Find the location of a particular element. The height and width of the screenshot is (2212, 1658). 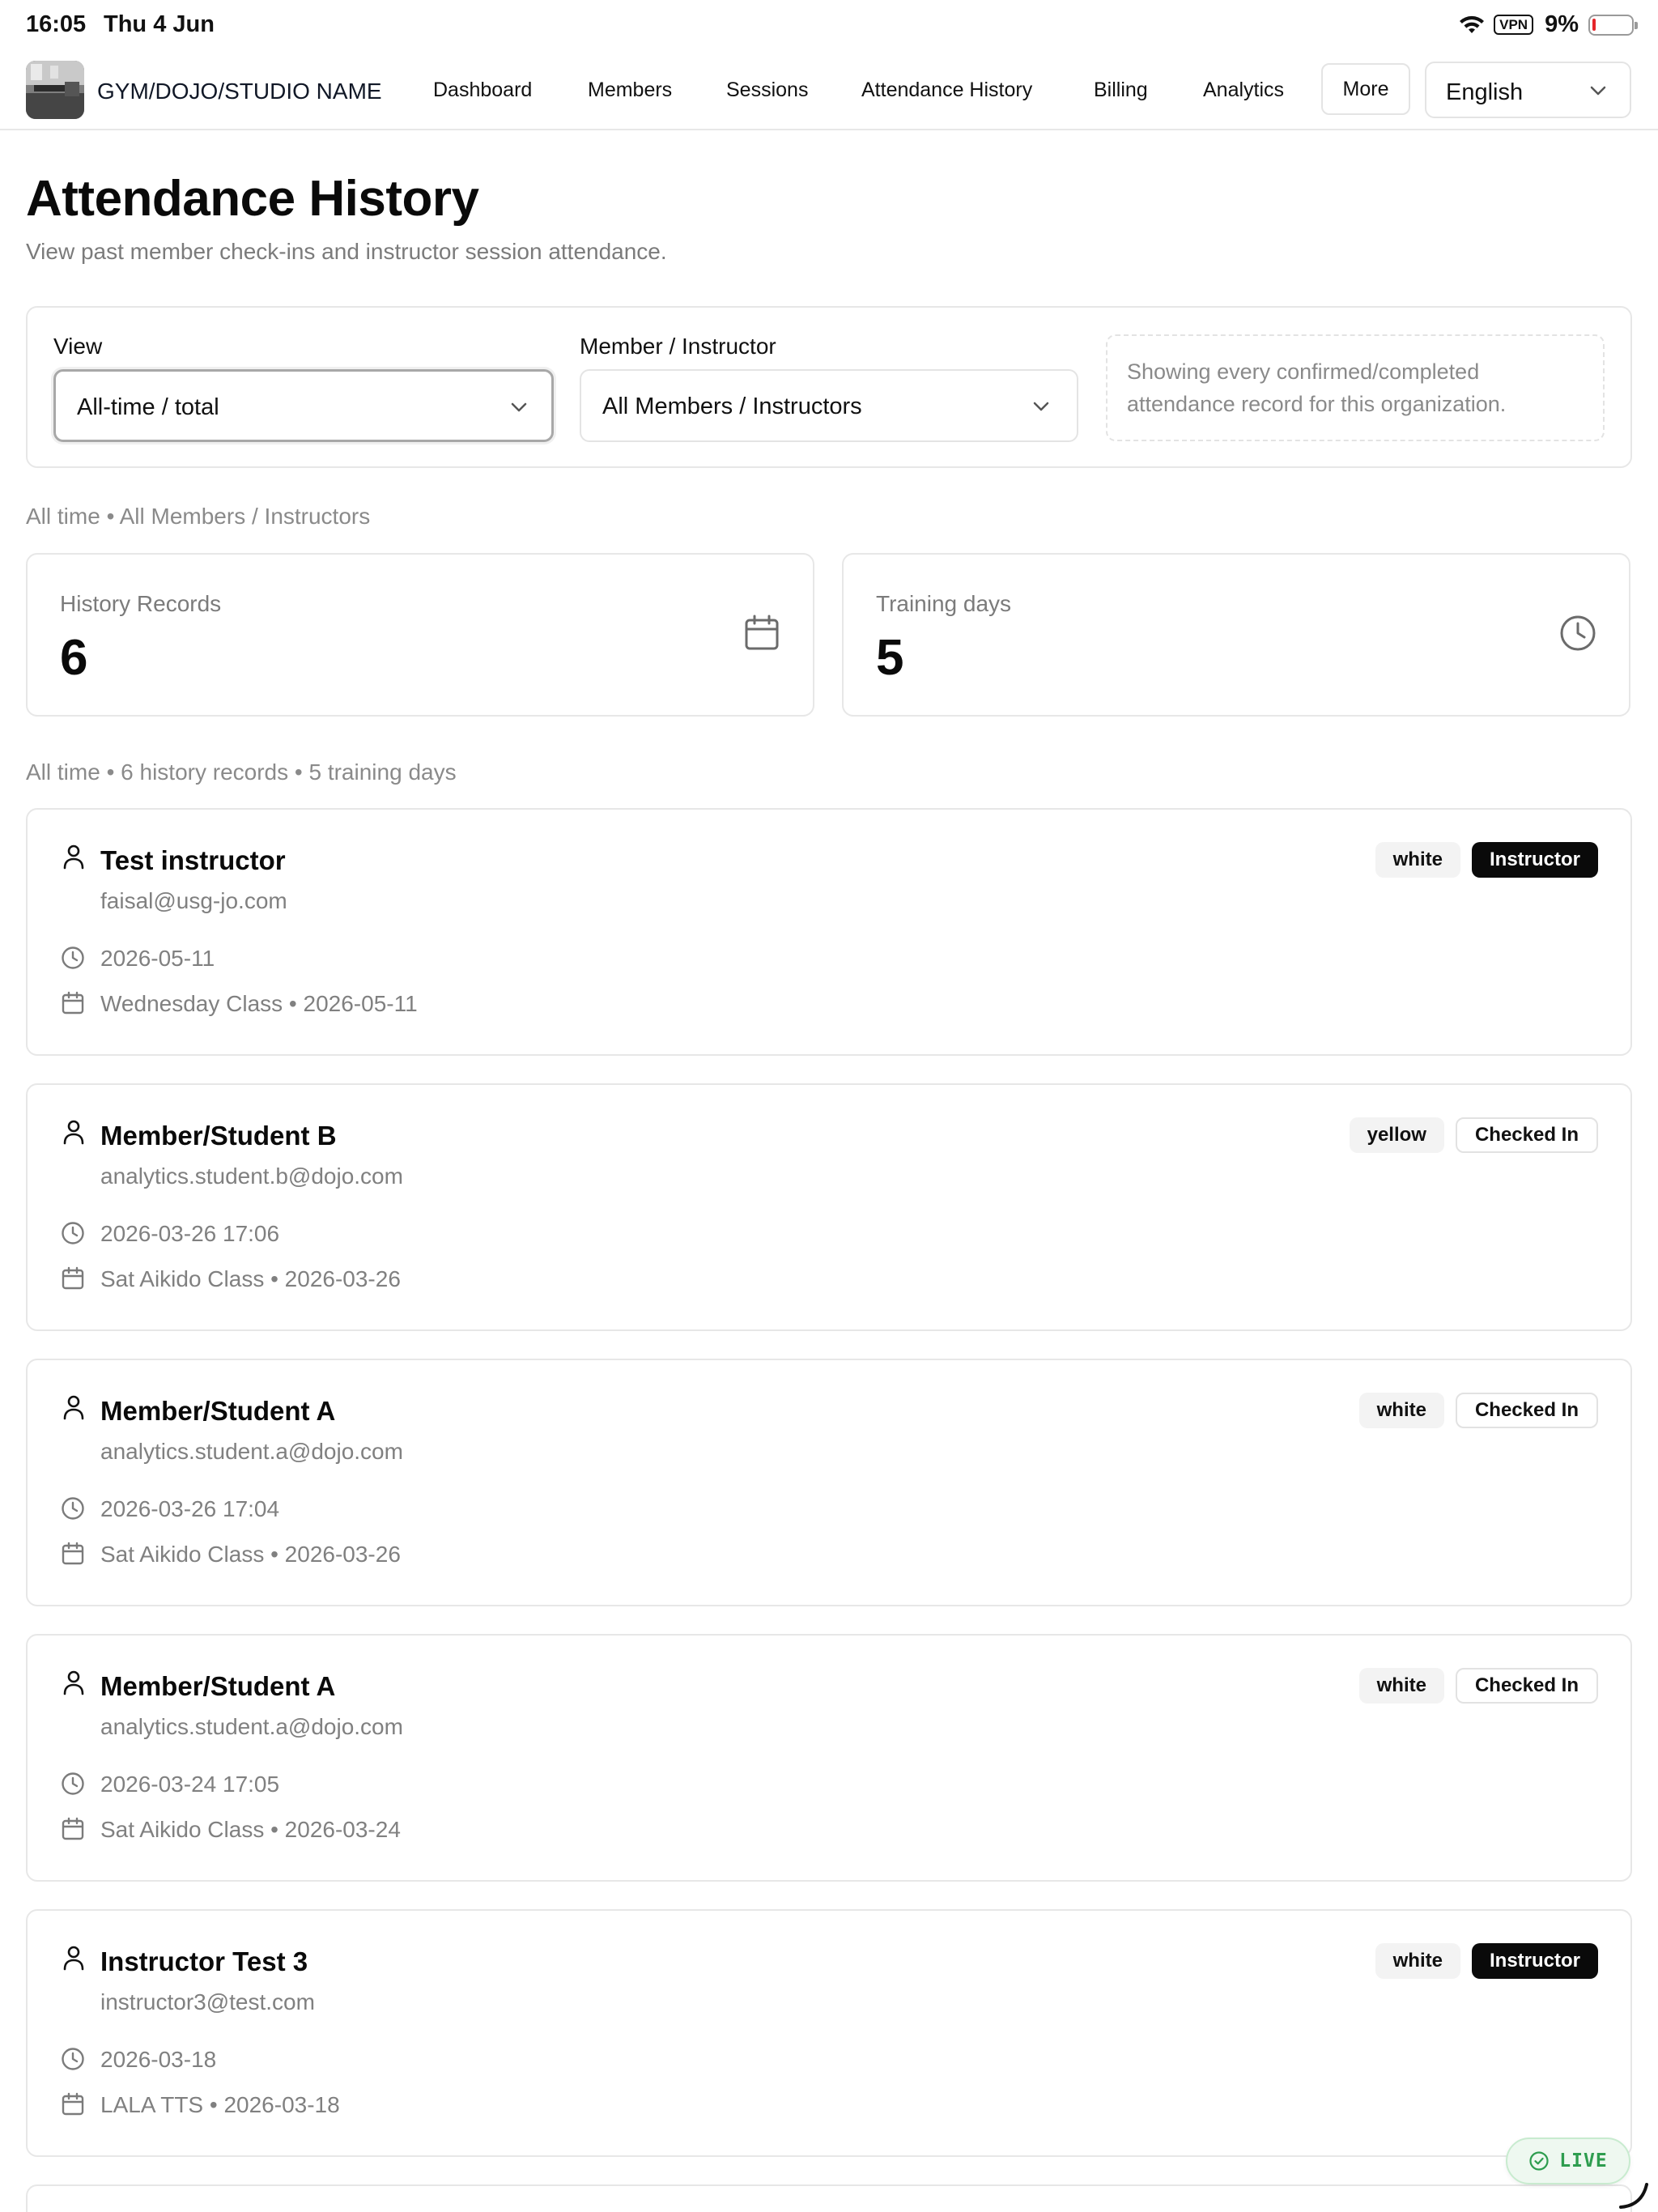

nav-analytics: Analytics is located at coordinates (1243, 90).